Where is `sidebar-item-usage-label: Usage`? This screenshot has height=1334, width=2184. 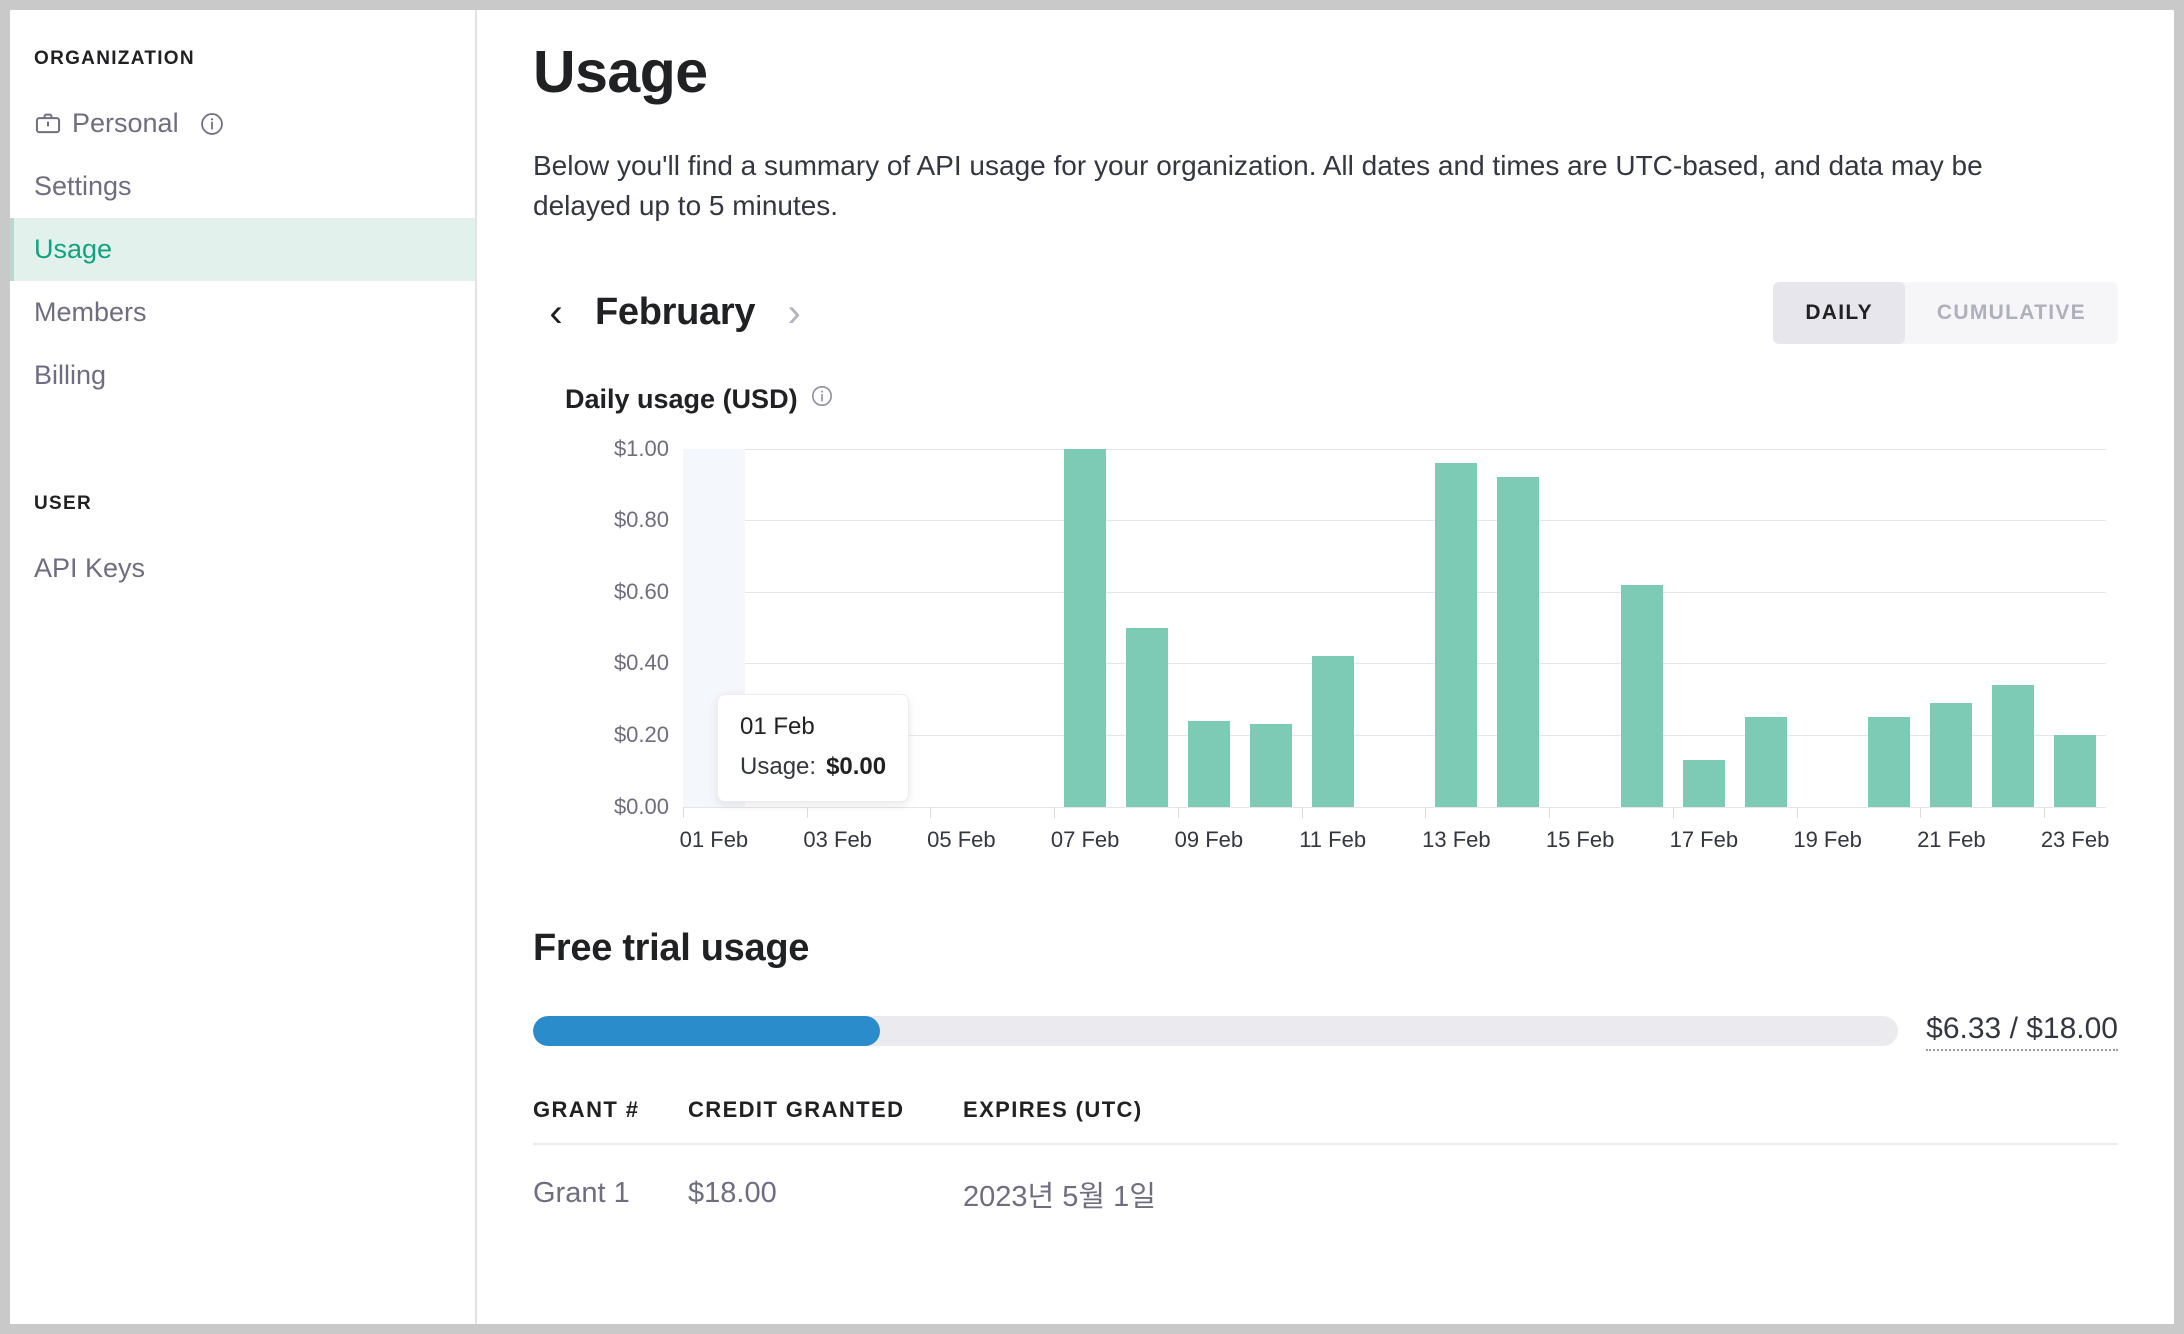 sidebar-item-usage-label: Usage is located at coordinates (73, 249).